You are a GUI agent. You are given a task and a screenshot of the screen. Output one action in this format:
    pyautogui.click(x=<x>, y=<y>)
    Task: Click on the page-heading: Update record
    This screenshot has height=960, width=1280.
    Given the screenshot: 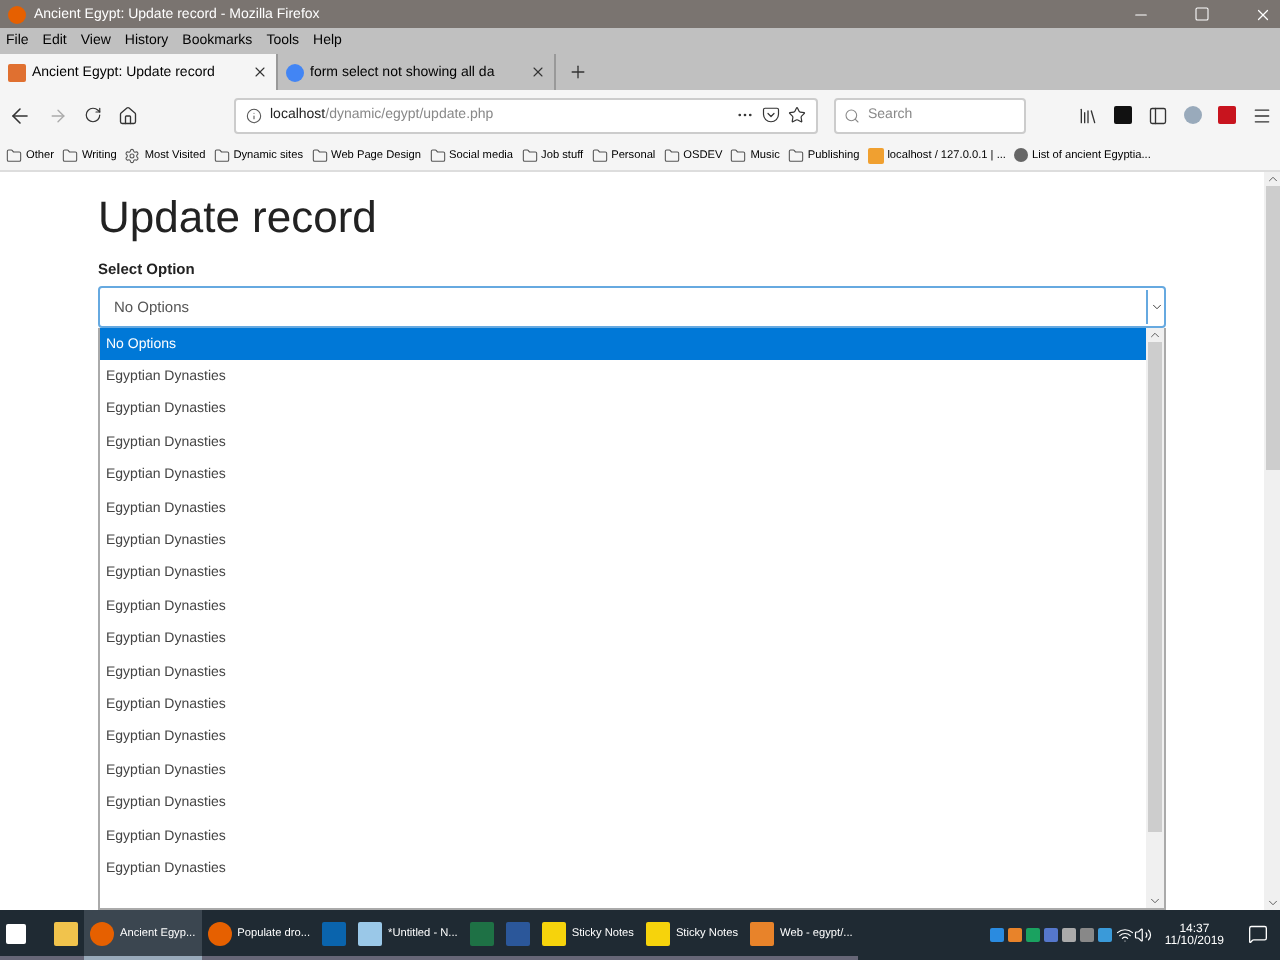 What is the action you would take?
    pyautogui.click(x=238, y=218)
    